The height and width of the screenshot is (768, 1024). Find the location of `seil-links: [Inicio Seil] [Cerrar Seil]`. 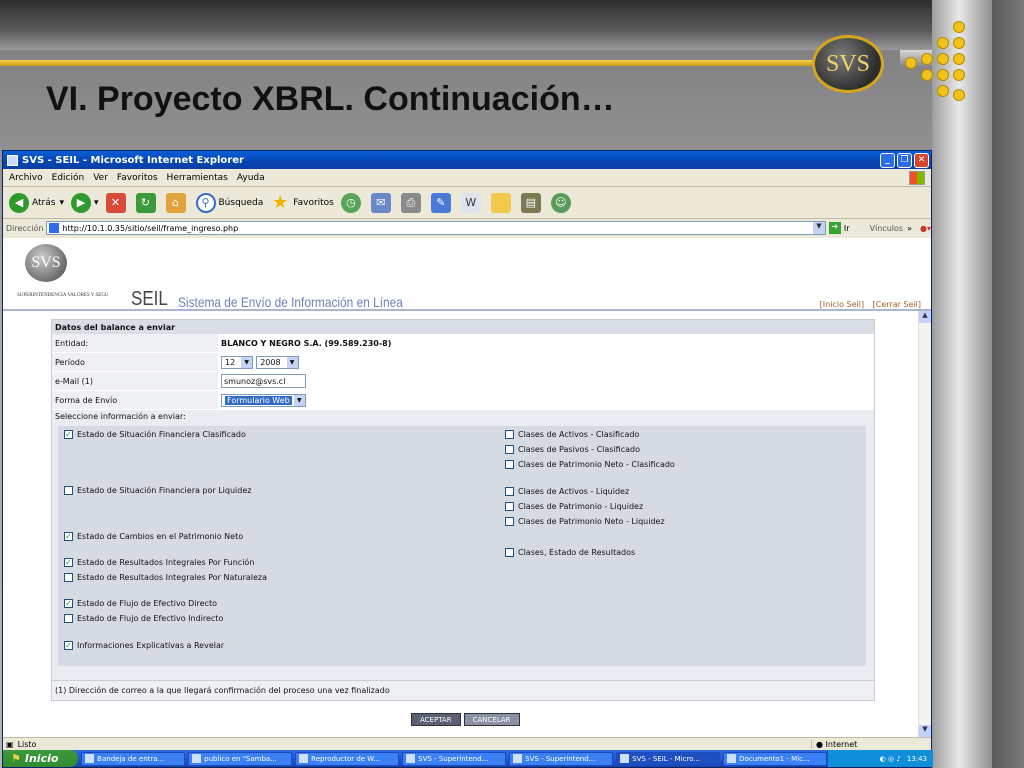

seil-links: [Inicio Seil] [Cerrar Seil] is located at coordinates (870, 304).